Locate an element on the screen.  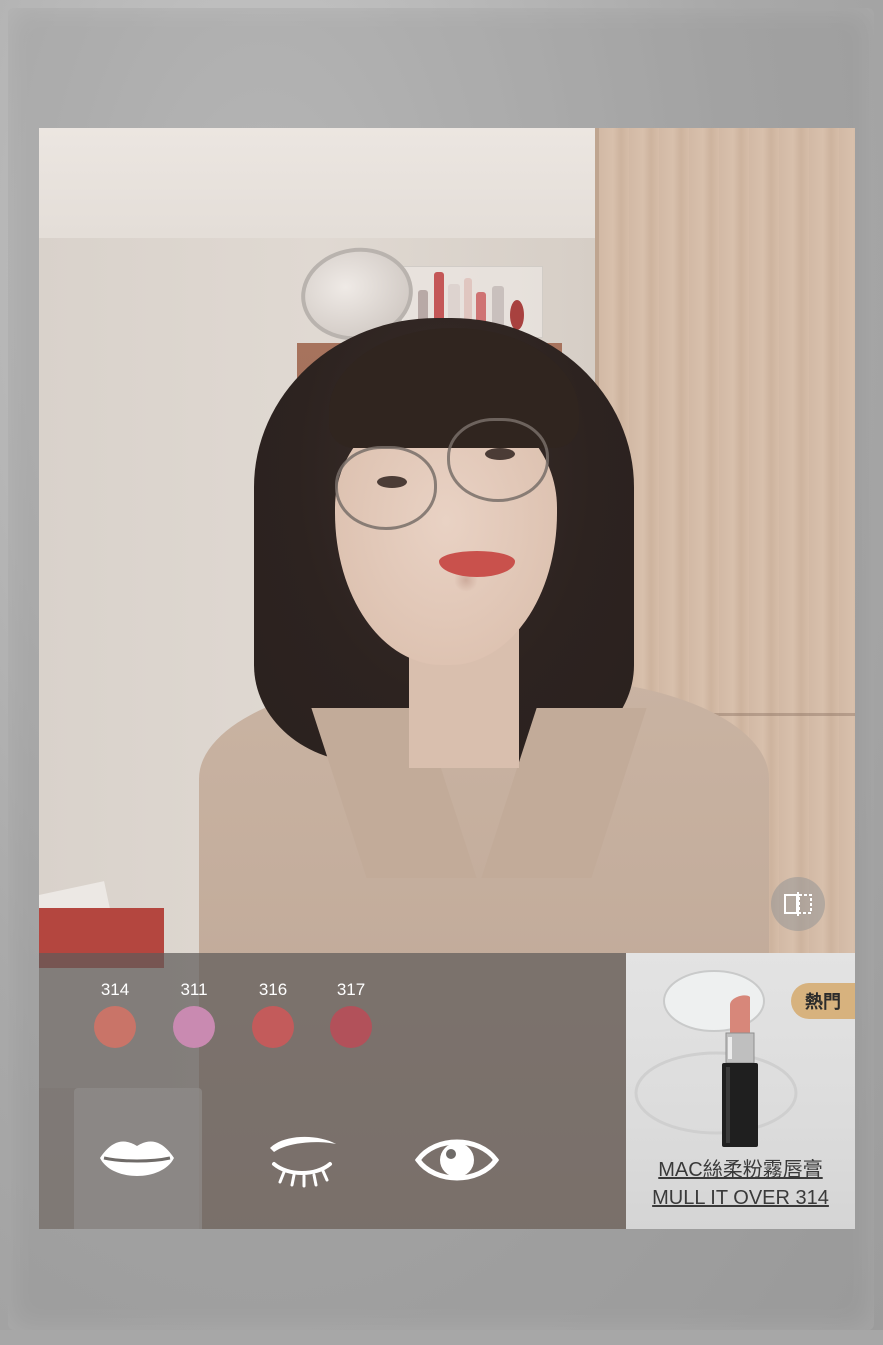
lips-icon is located at coordinates (137, 1158).